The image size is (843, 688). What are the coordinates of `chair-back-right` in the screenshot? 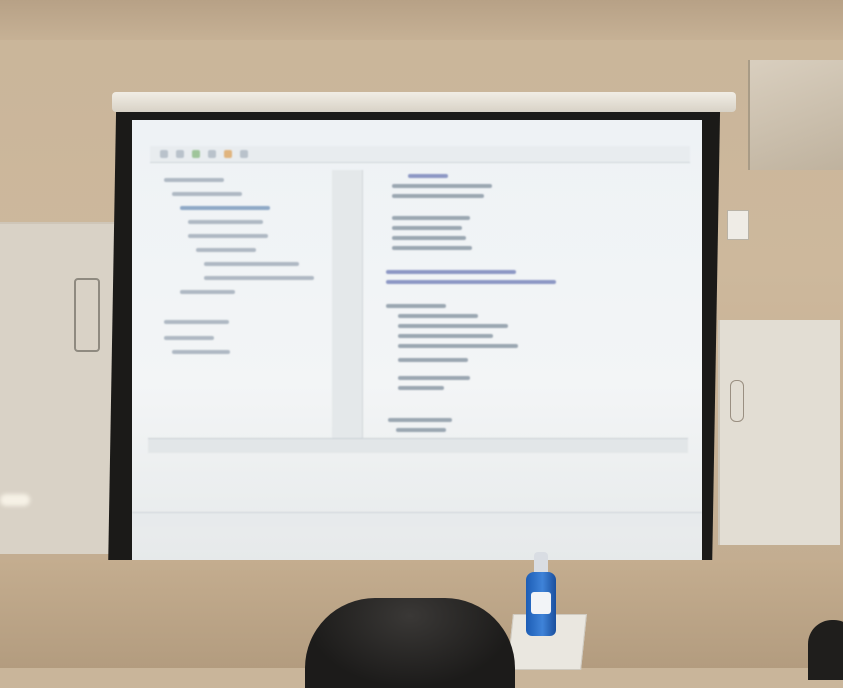 It's located at (825, 650).